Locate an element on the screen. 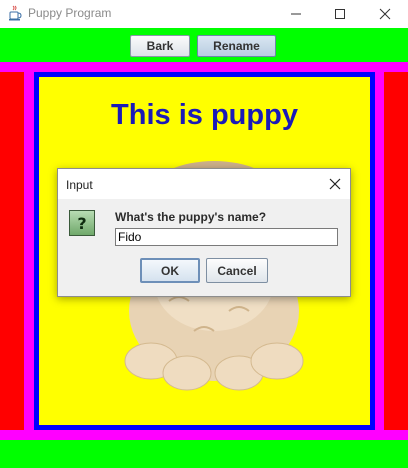 The width and height of the screenshot is (408, 468). red-panel-left is located at coordinates (12, 251).